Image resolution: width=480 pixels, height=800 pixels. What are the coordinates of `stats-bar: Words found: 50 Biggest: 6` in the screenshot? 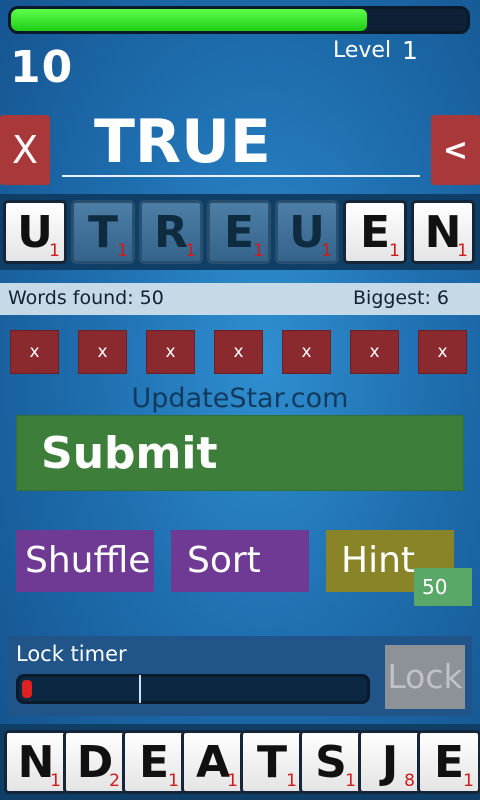 It's located at (240, 299).